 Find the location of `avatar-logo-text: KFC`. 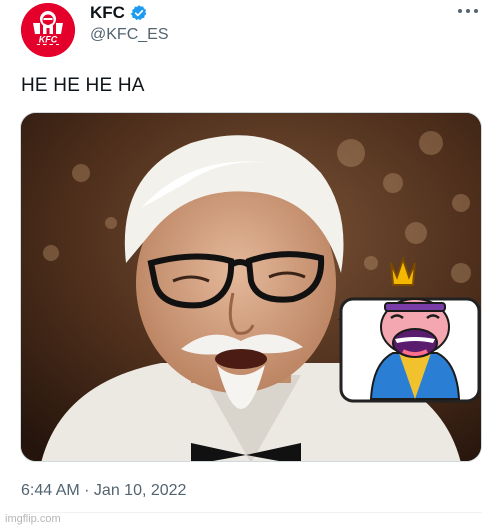

avatar-logo-text: KFC is located at coordinates (48, 40).